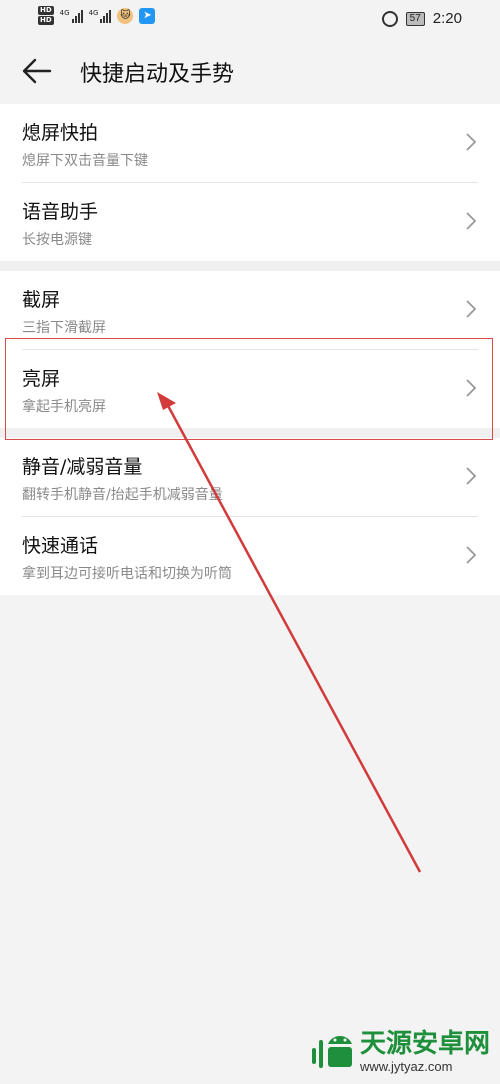 This screenshot has height=1084, width=500. I want to click on alarm-icon, so click(389, 18).